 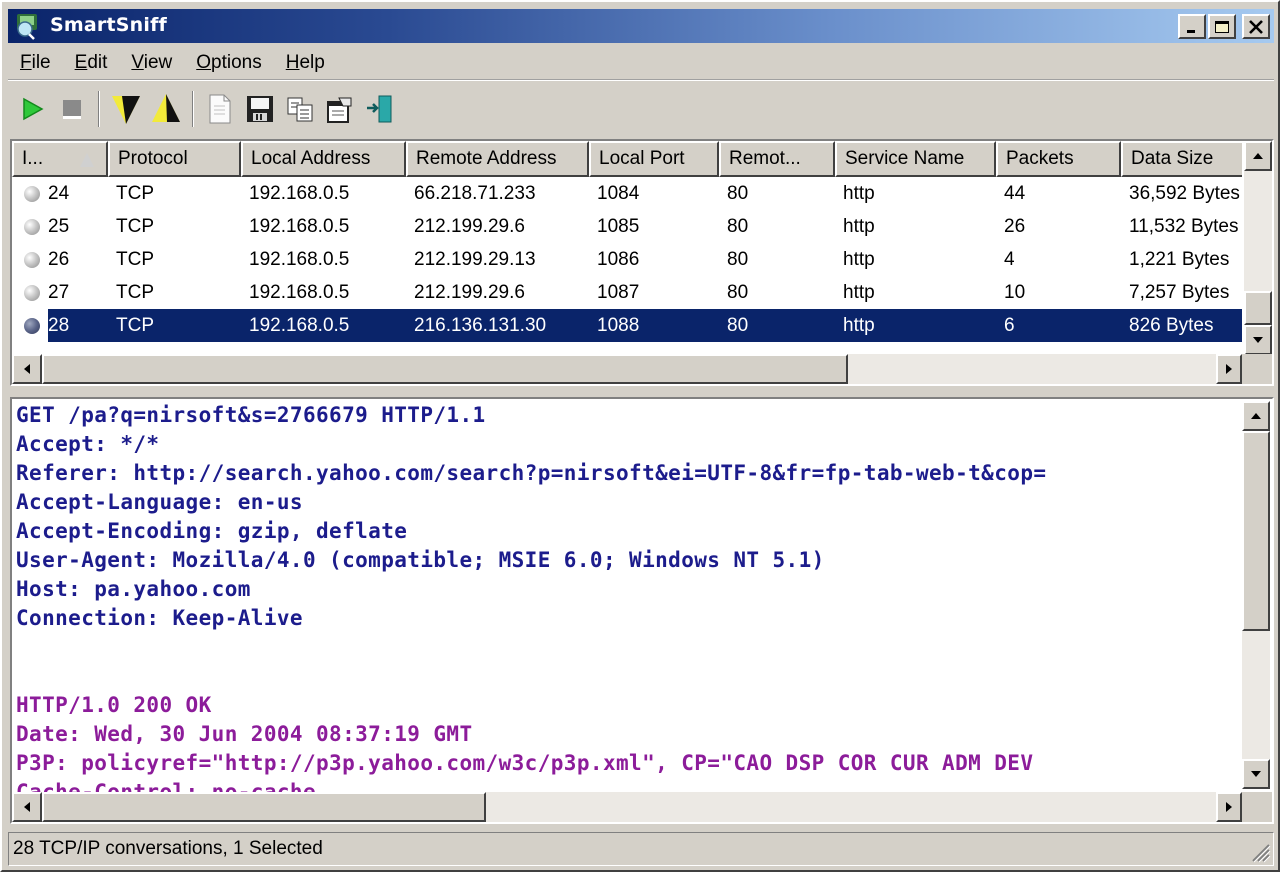 What do you see at coordinates (27, 807) in the screenshot?
I see `stream-scroll-left-button` at bounding box center [27, 807].